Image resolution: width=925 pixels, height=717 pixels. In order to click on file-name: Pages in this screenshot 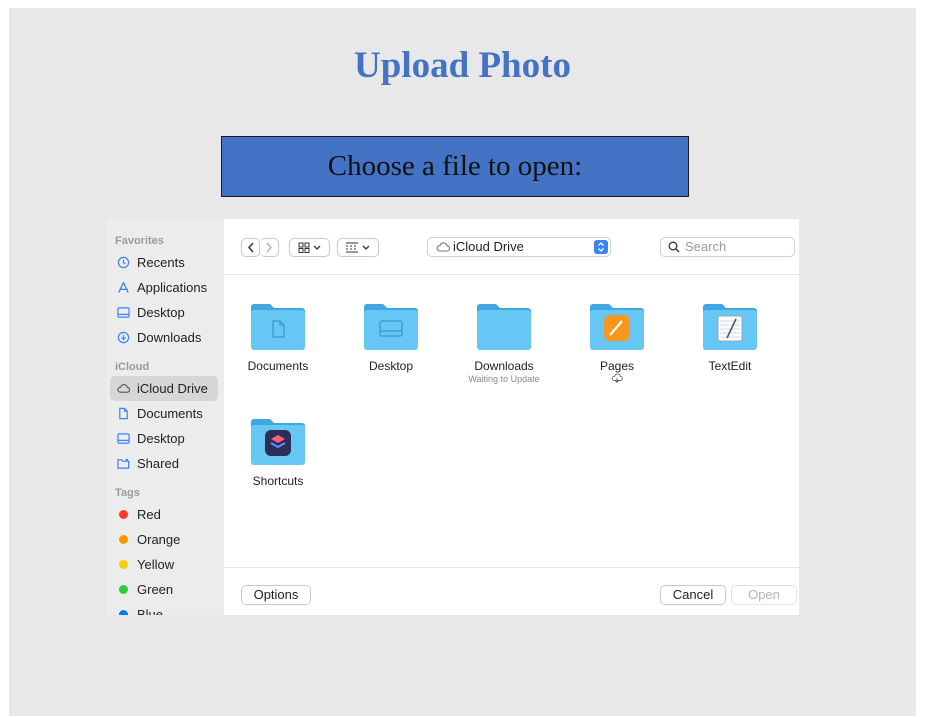, I will do `click(617, 371)`.